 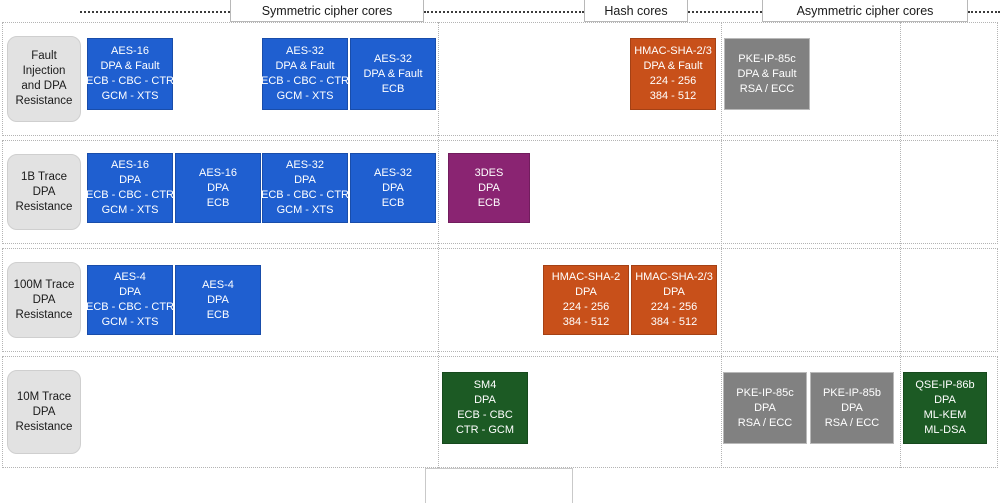 What do you see at coordinates (44, 86) in the screenshot?
I see `category-line: and DPA` at bounding box center [44, 86].